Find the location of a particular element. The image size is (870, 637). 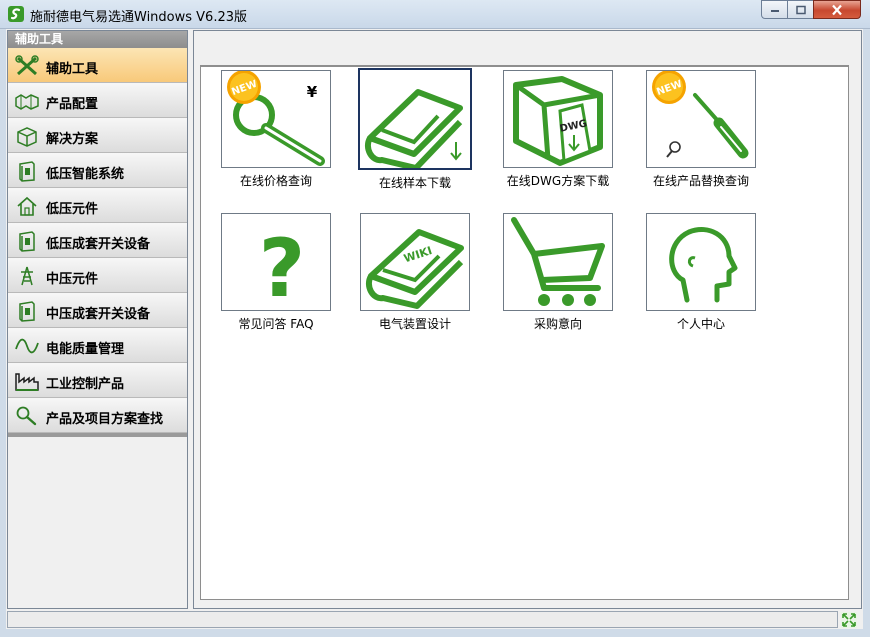

maximize-icon is located at coordinates (800, 9).